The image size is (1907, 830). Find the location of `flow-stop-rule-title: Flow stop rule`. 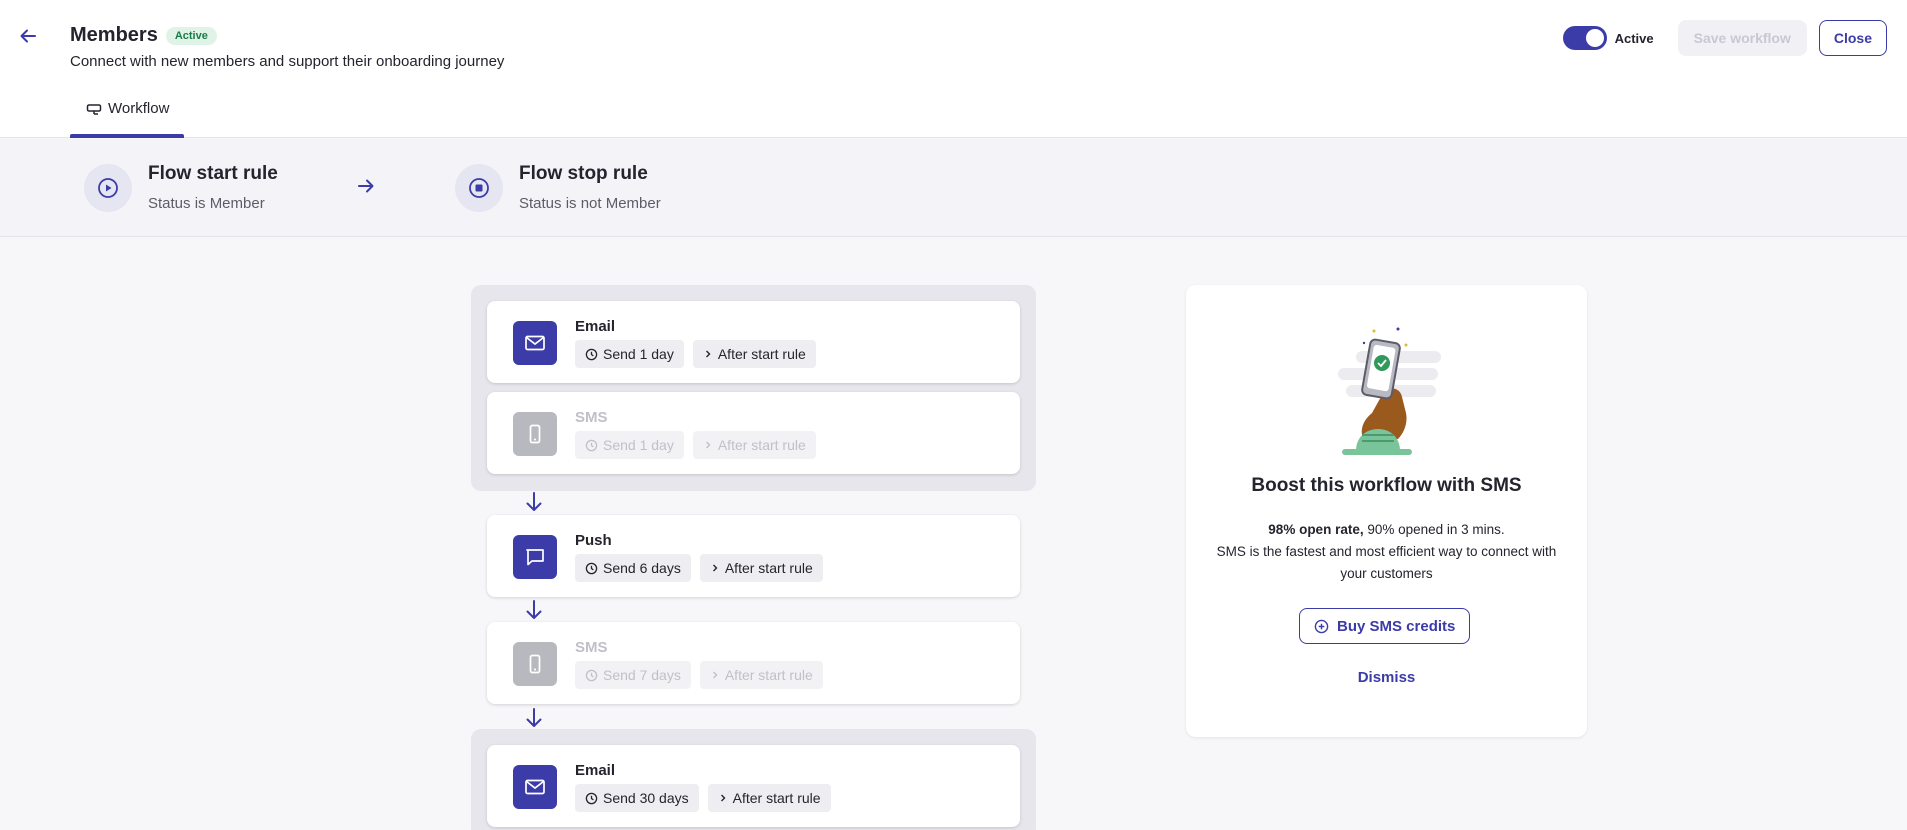

flow-stop-rule-title: Flow stop rule is located at coordinates (583, 173).